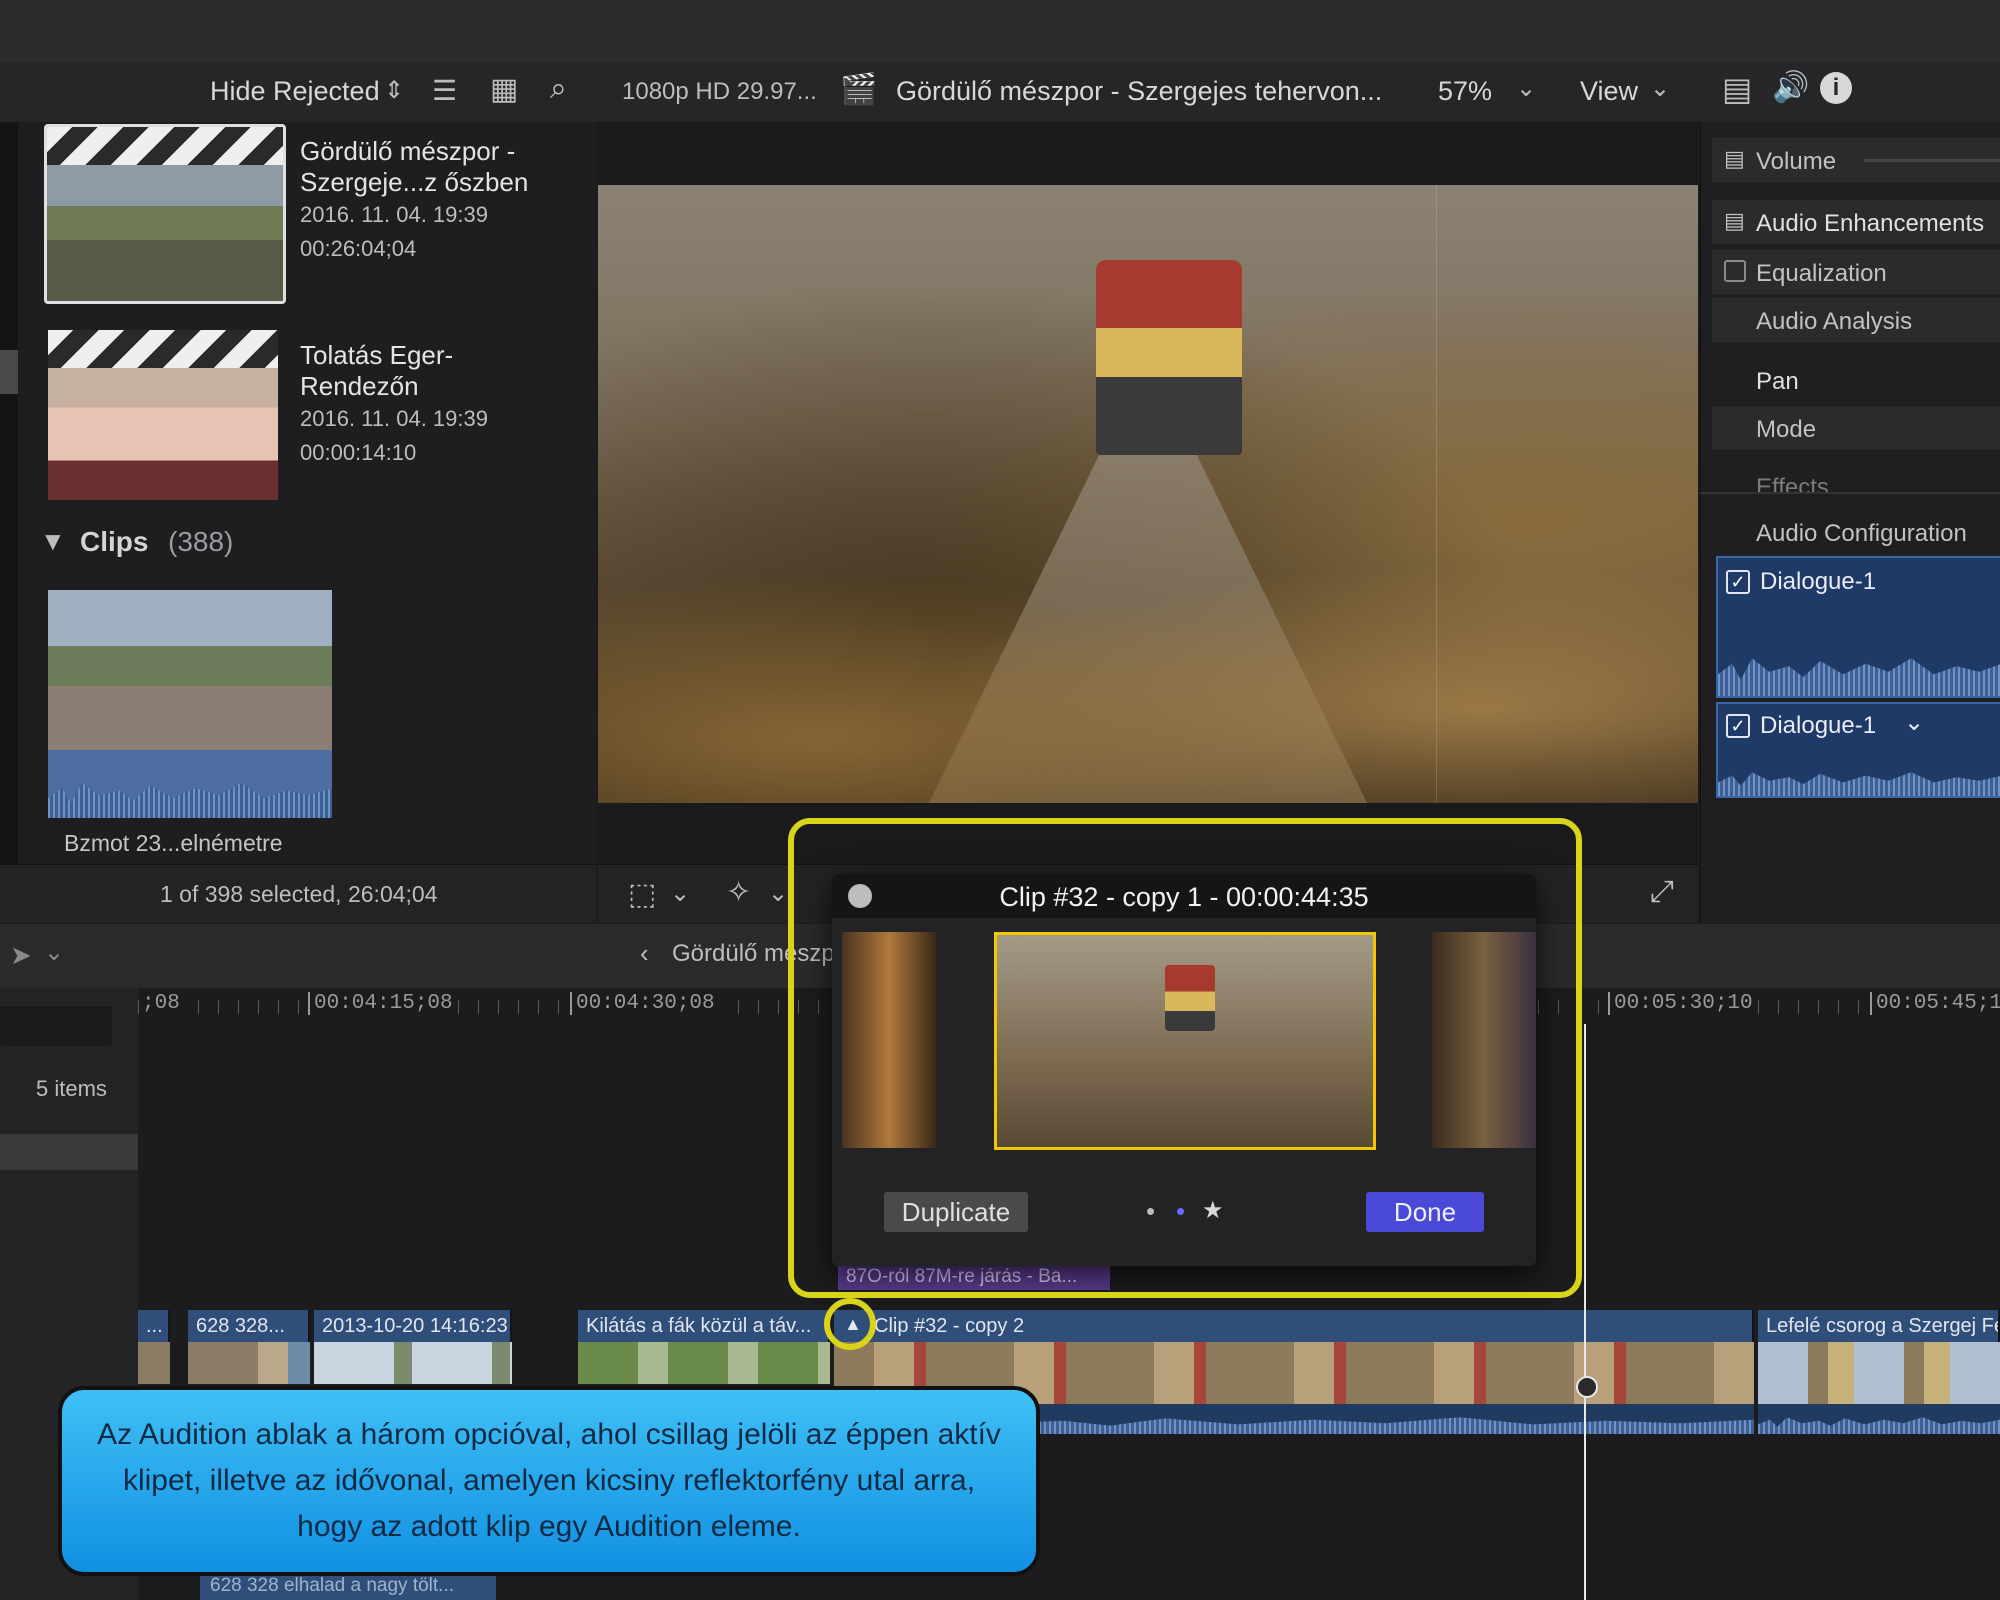 This screenshot has height=1600, width=2000. Describe the element at coordinates (644, 953) in the screenshot. I see `back-arrow-icon: ‹` at that location.